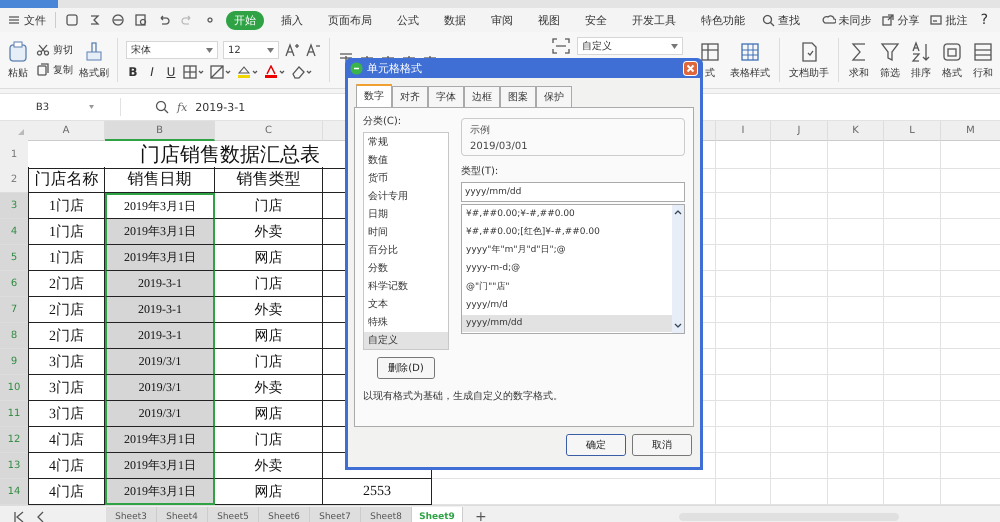 The width and height of the screenshot is (1000, 522). Describe the element at coordinates (19, 516) in the screenshot. I see `first-sheet-icon` at that location.